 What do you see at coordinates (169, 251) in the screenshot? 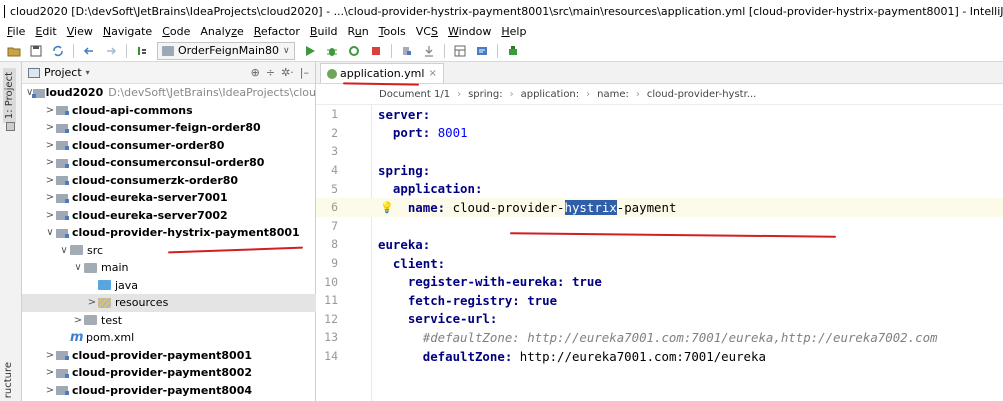
I see `tree-item: ∨ src` at bounding box center [169, 251].